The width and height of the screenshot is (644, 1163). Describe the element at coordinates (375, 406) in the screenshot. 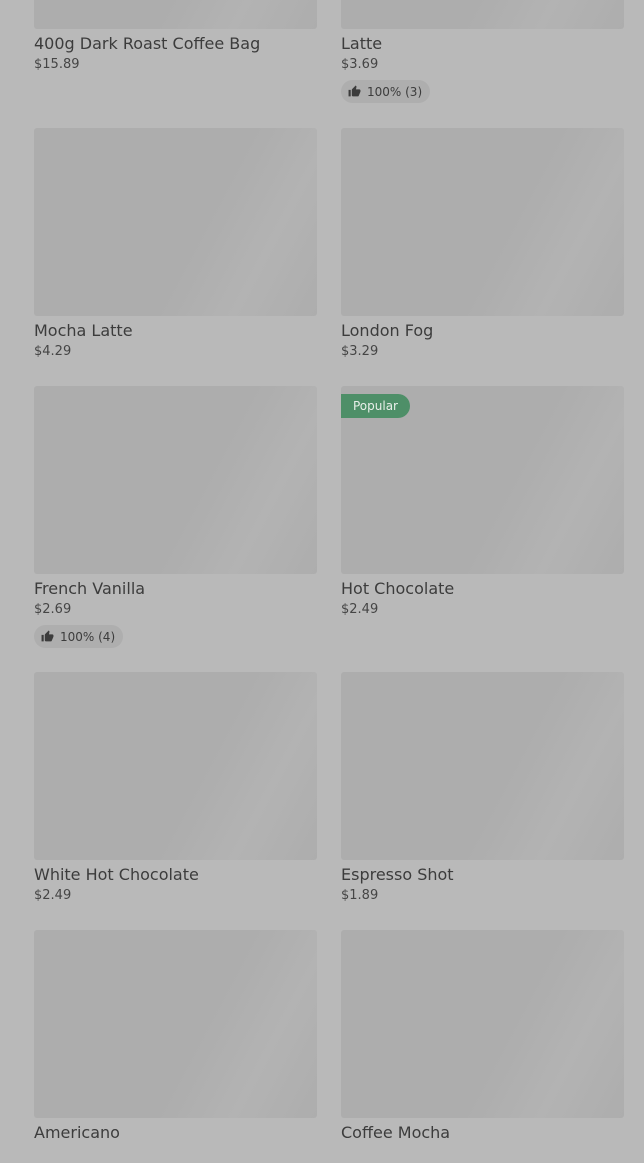

I see `popular-badge: Popular` at that location.